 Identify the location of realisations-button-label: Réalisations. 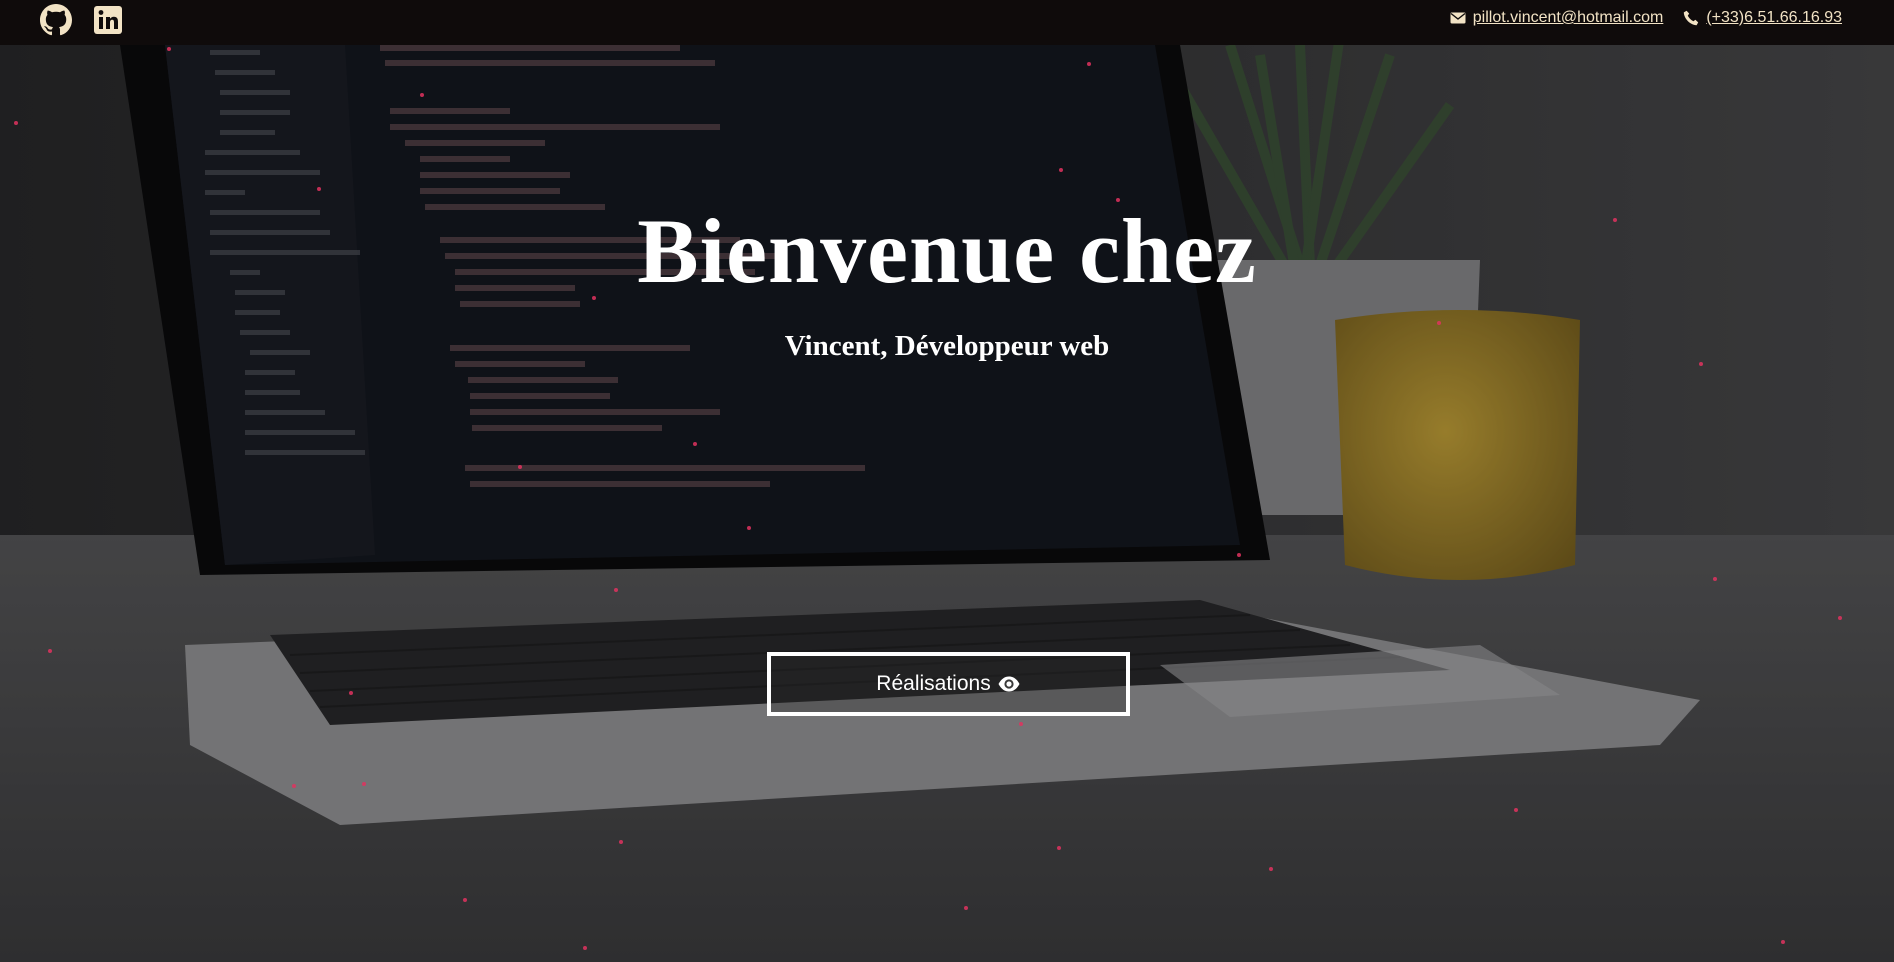
(933, 683).